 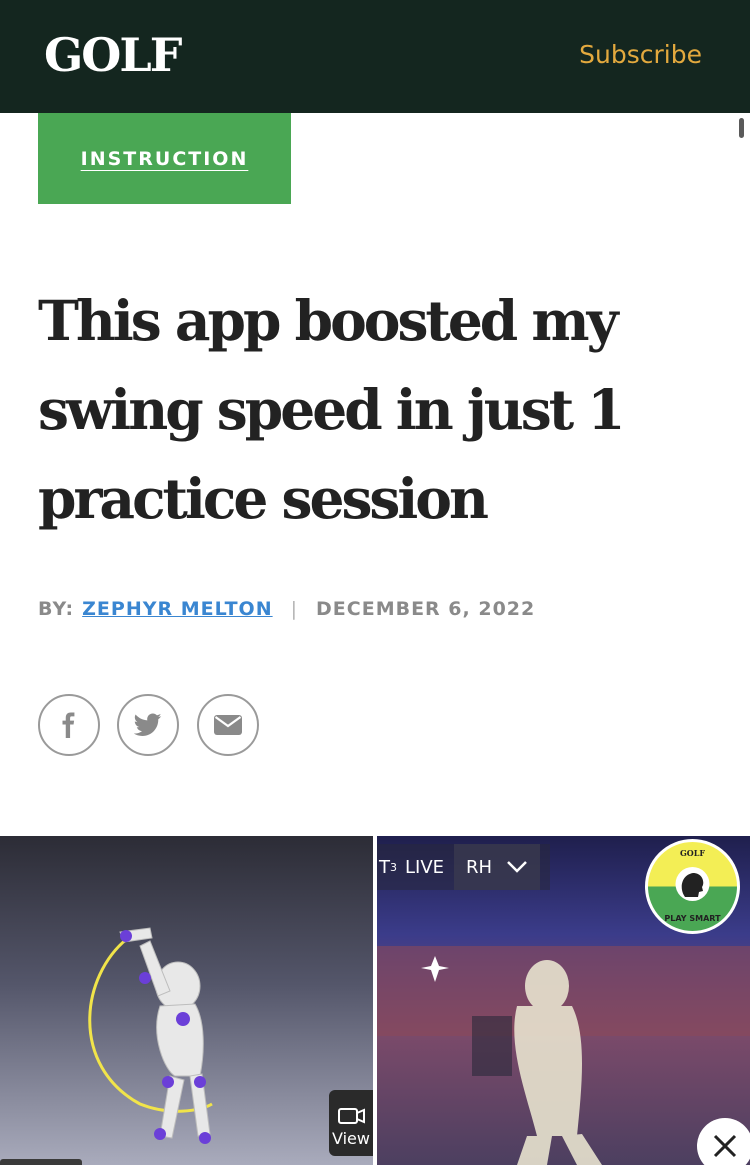 What do you see at coordinates (375, 56) in the screenshot?
I see `site-header: GOLF Subscribe` at bounding box center [375, 56].